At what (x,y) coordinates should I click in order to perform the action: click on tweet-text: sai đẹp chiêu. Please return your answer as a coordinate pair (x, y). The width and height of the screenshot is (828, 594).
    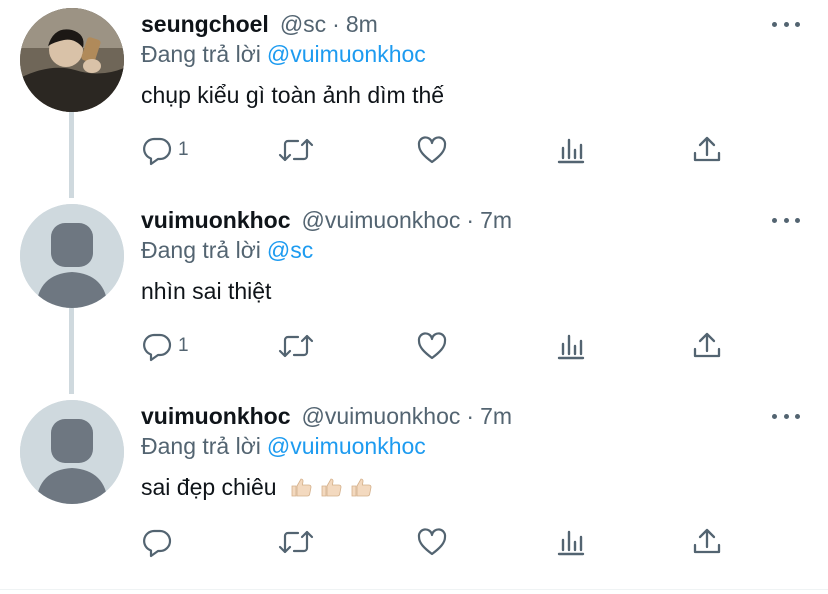
    Looking at the image, I should click on (257, 487).